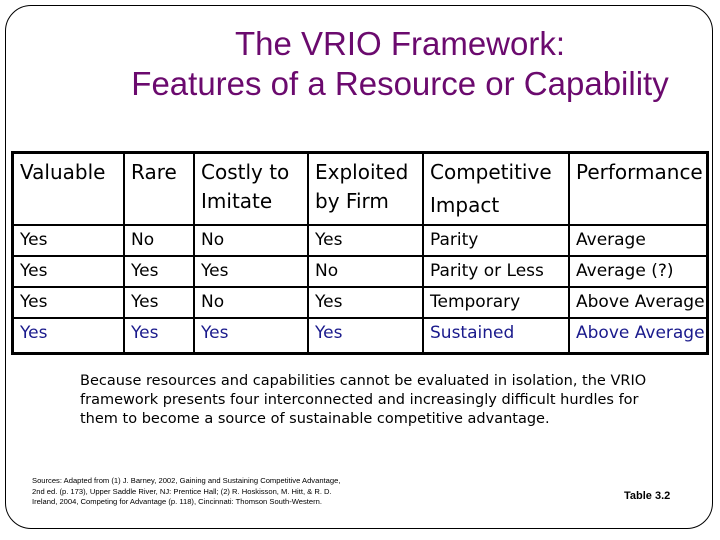  Describe the element at coordinates (400, 83) in the screenshot. I see `title-line-2: Features of a Resource or Capability` at that location.